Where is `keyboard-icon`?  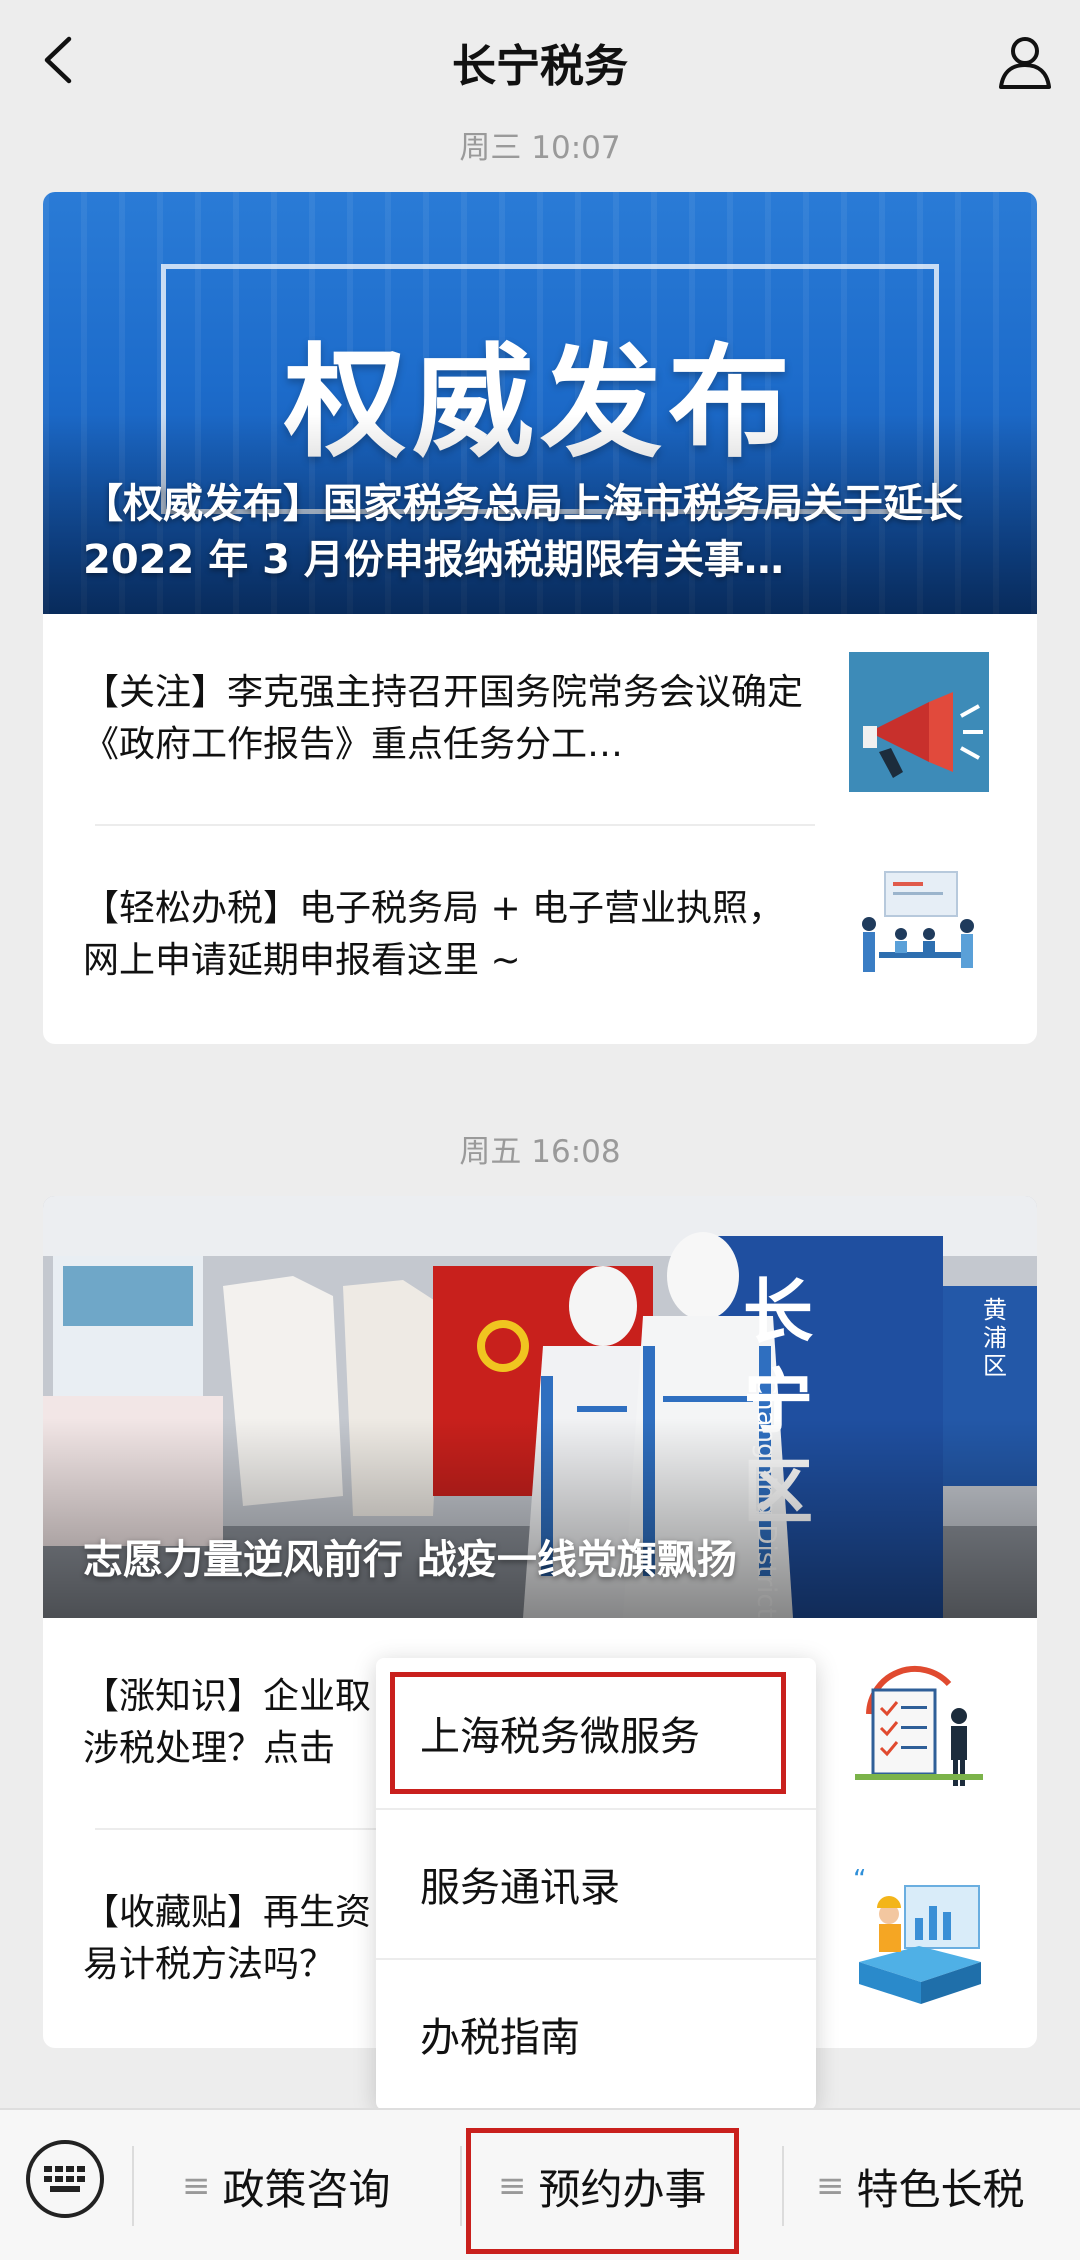 keyboard-icon is located at coordinates (64, 2179).